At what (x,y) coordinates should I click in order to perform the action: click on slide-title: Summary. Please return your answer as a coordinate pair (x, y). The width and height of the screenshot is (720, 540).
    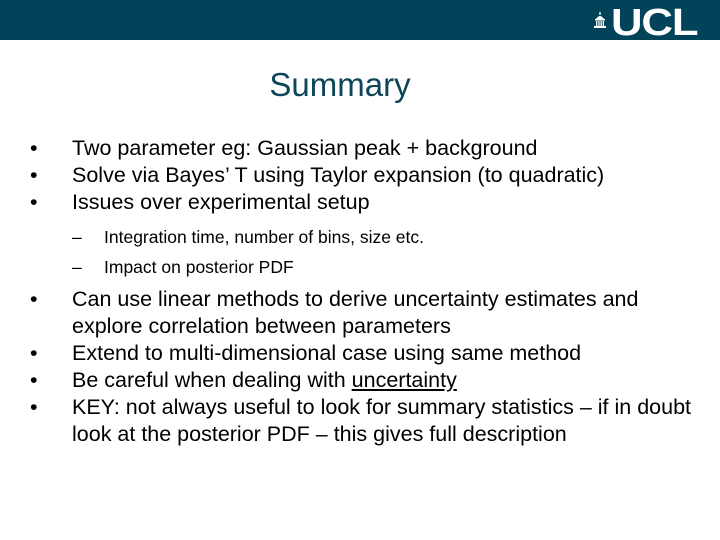
    Looking at the image, I should click on (340, 84).